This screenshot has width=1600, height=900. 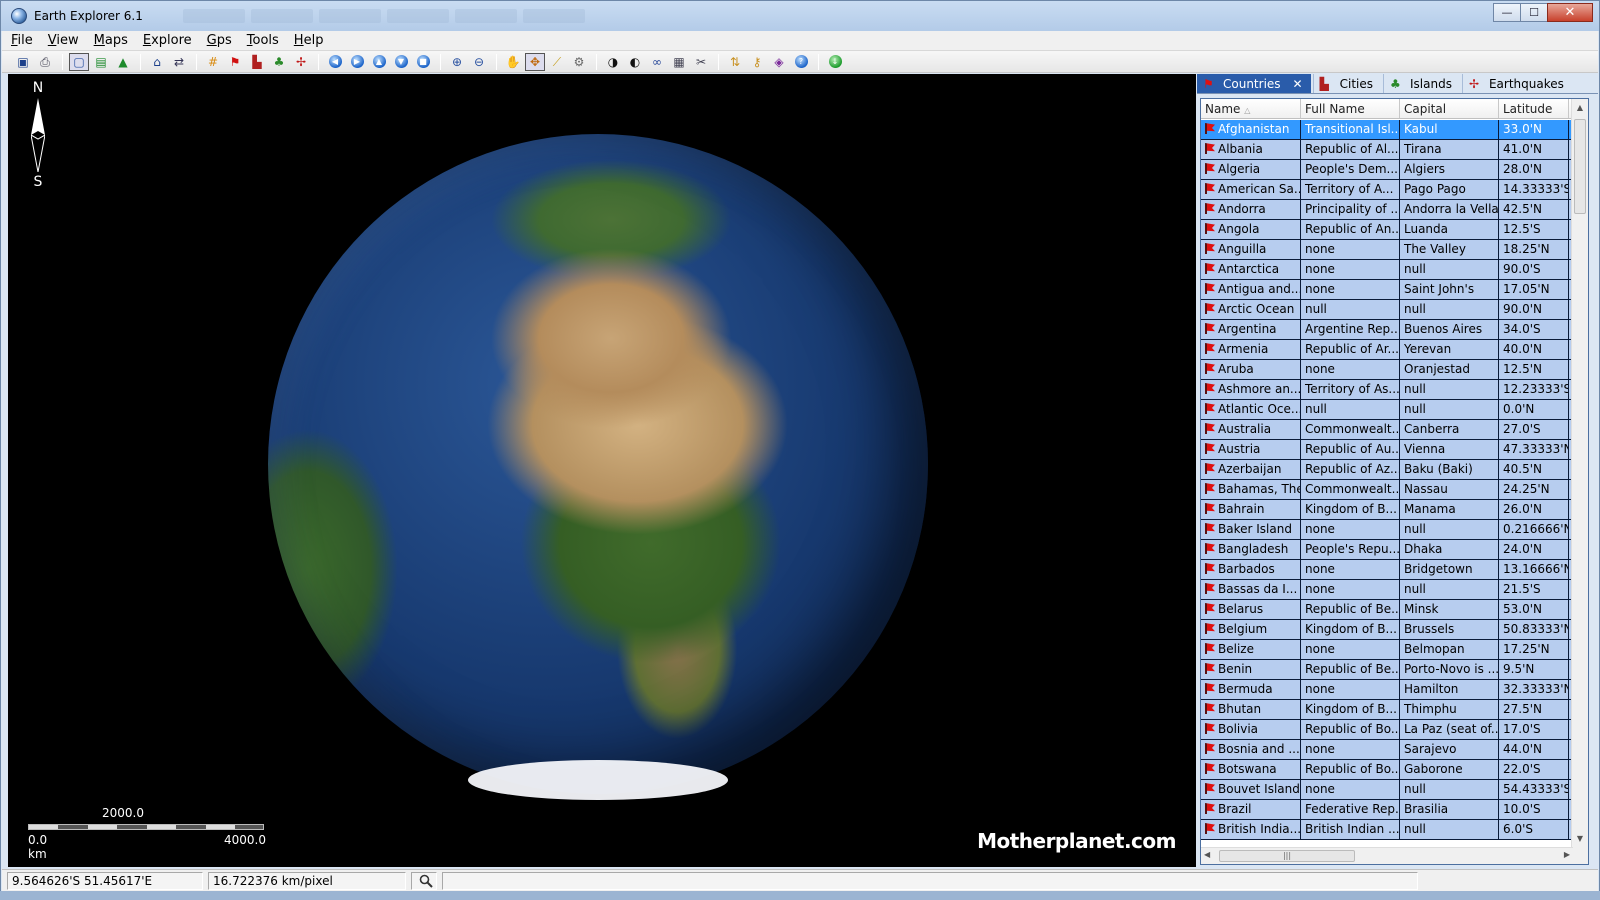 What do you see at coordinates (111, 40) in the screenshot?
I see `menu-maps: Maps` at bounding box center [111, 40].